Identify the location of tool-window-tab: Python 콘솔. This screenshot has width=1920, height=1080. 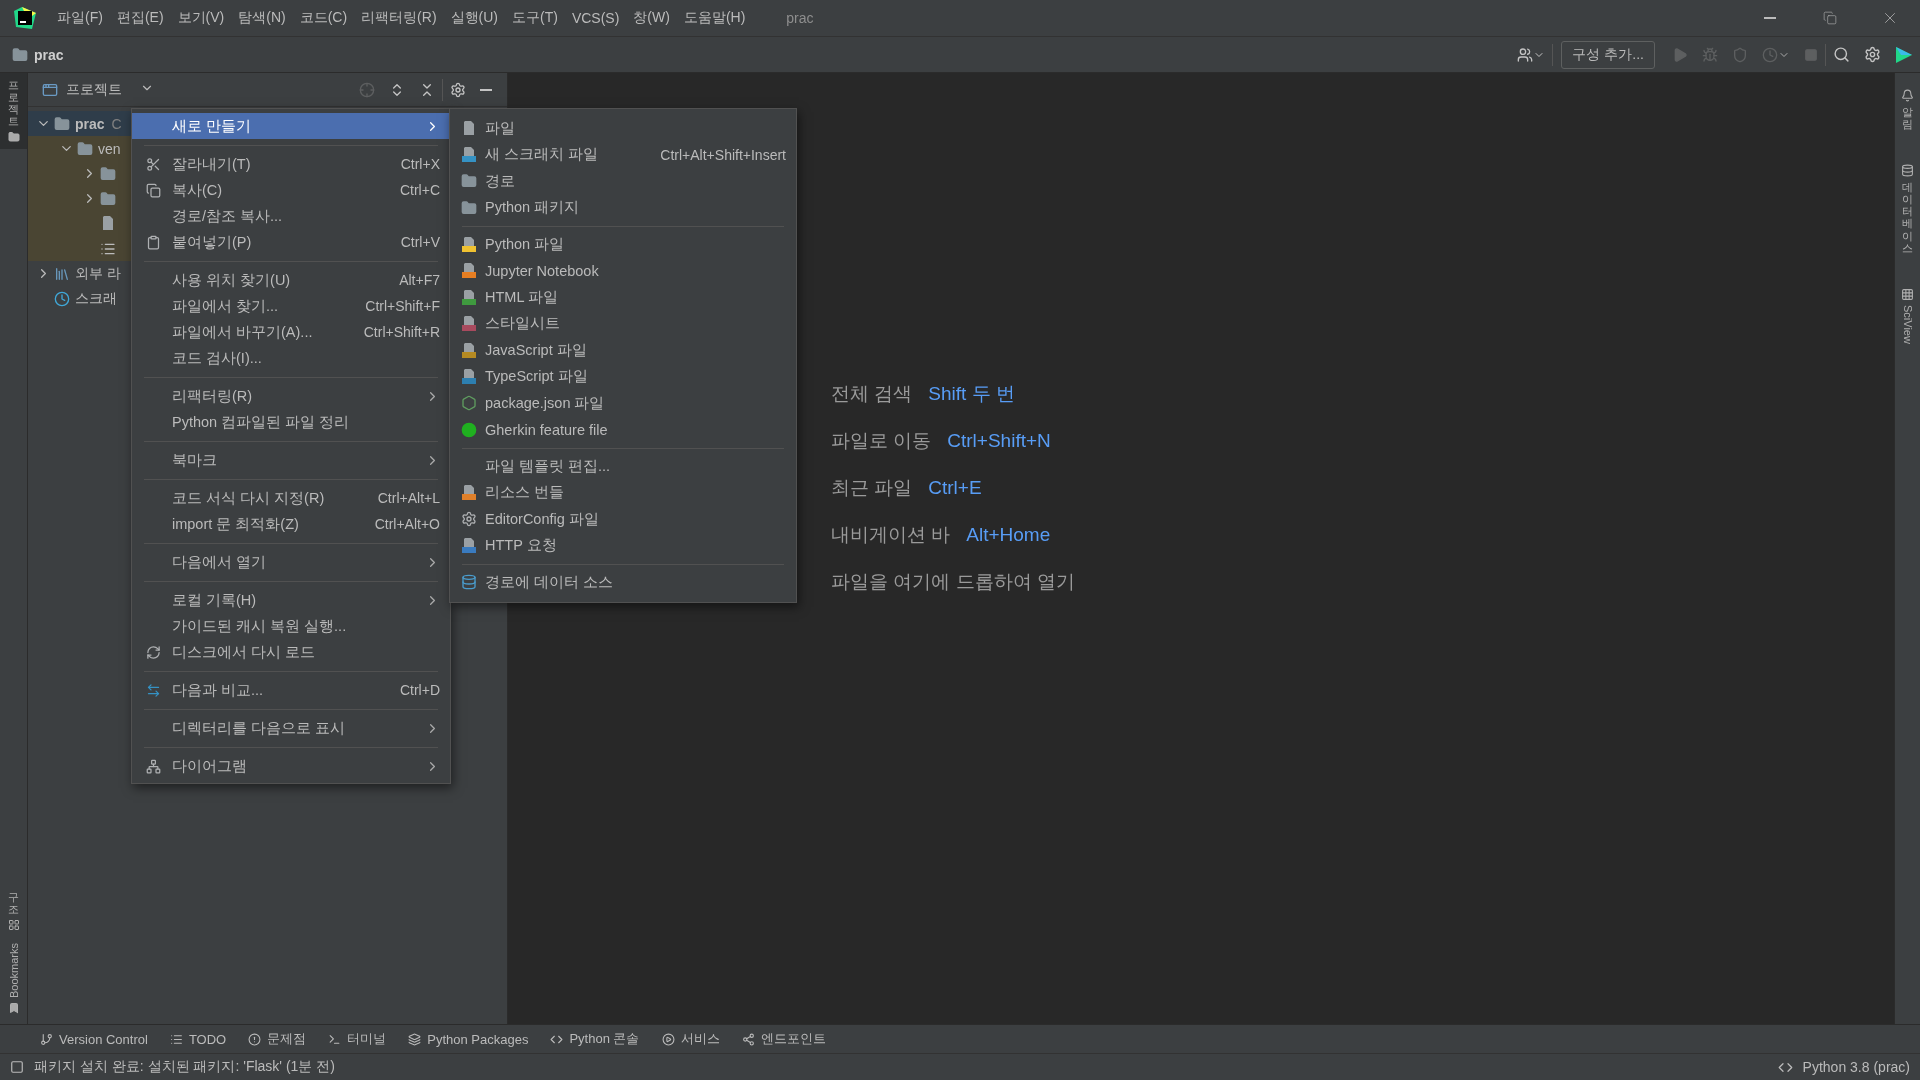
(595, 1039).